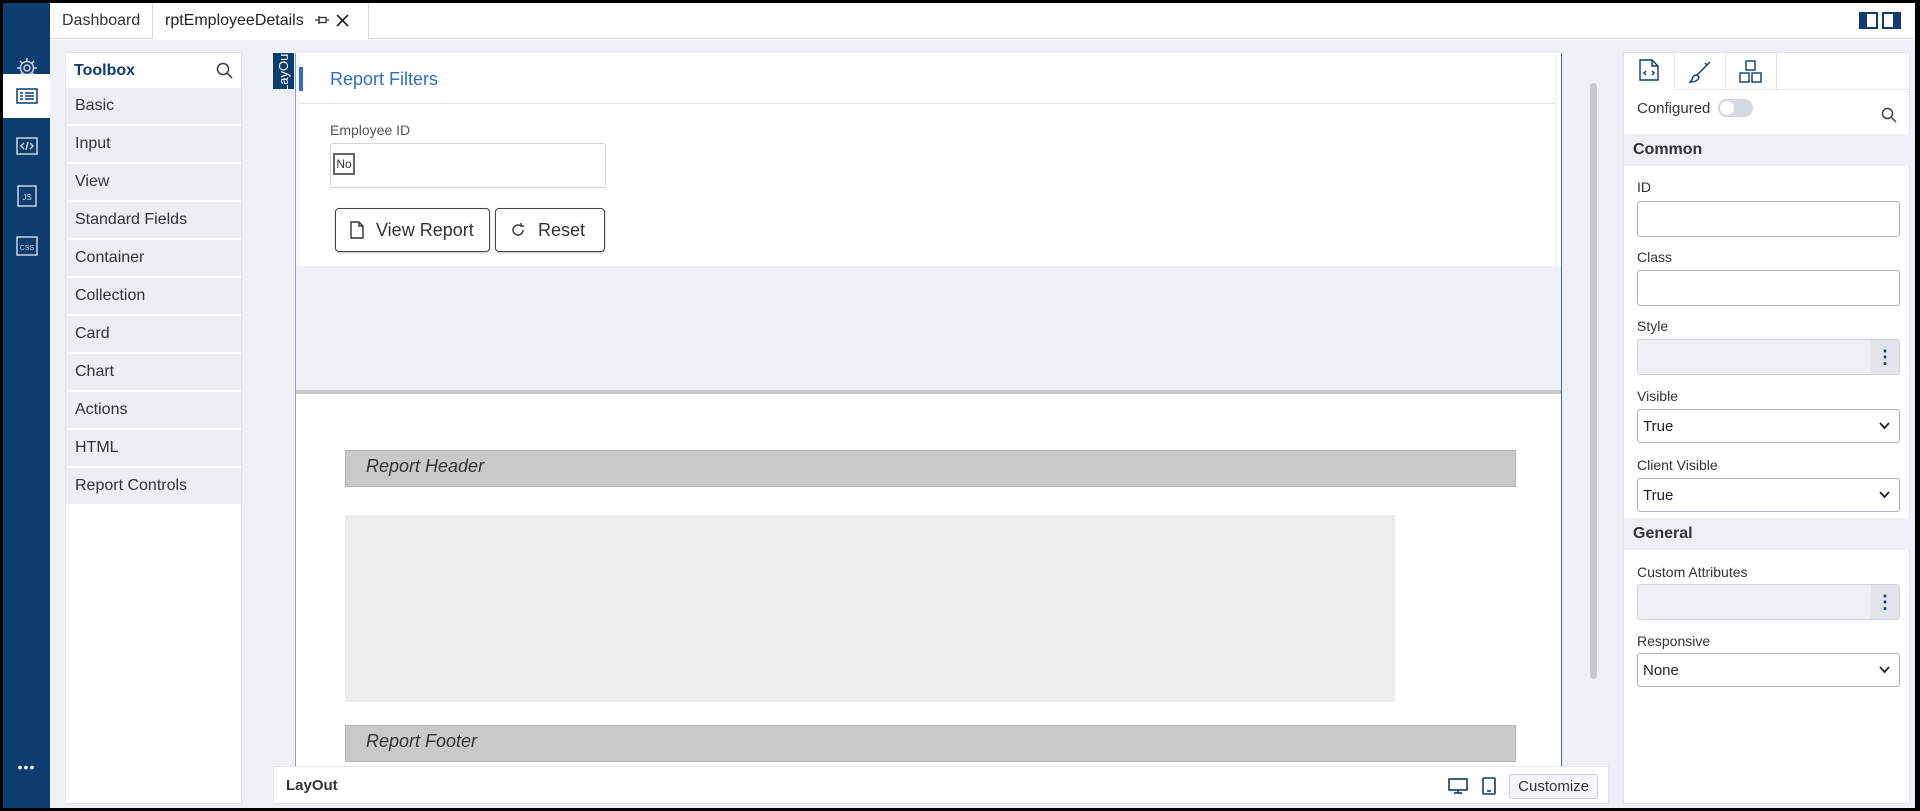  I want to click on svg-text: CSS, so click(26, 248).